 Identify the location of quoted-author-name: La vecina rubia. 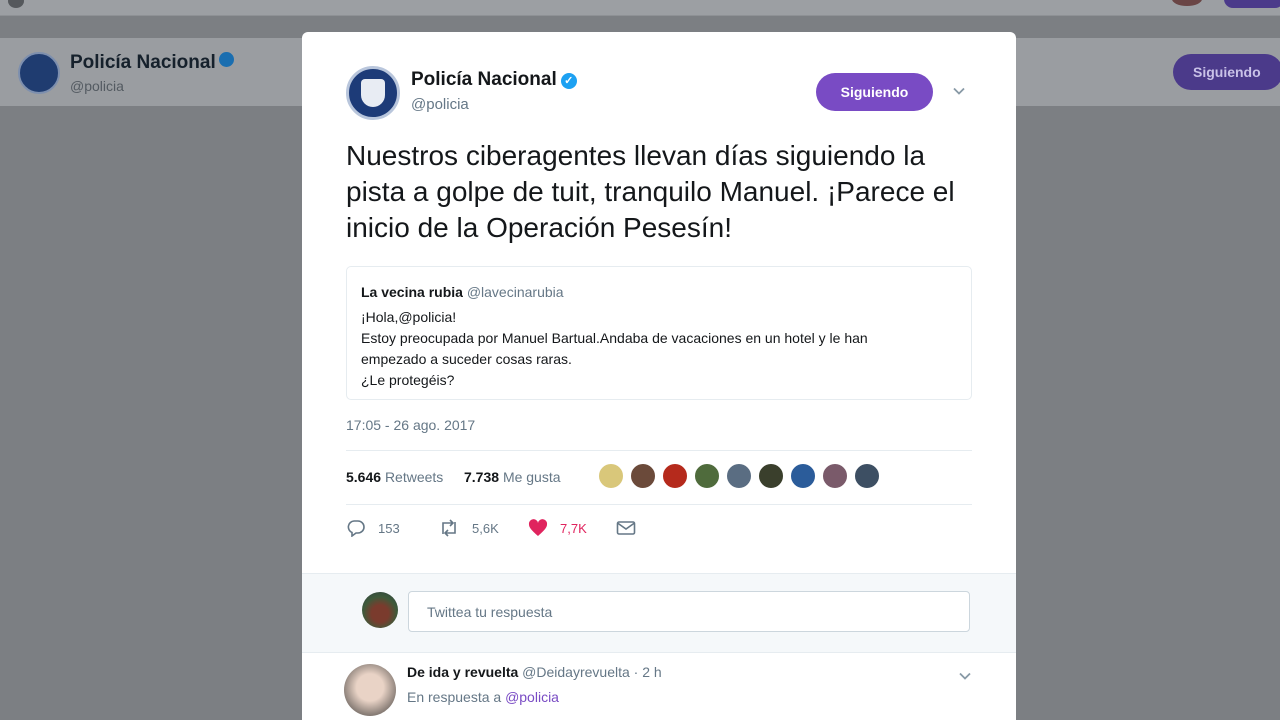
(412, 292).